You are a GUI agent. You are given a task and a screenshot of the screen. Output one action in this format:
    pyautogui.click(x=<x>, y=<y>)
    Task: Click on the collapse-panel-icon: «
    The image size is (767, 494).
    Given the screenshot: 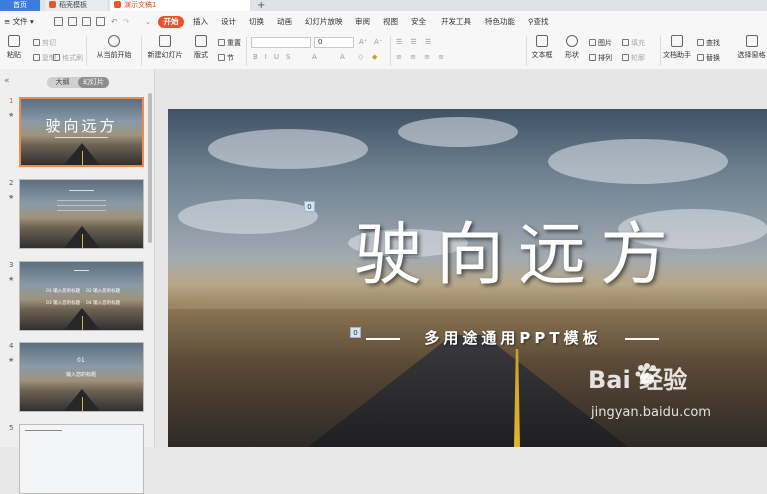 What is the action you would take?
    pyautogui.click(x=7, y=81)
    